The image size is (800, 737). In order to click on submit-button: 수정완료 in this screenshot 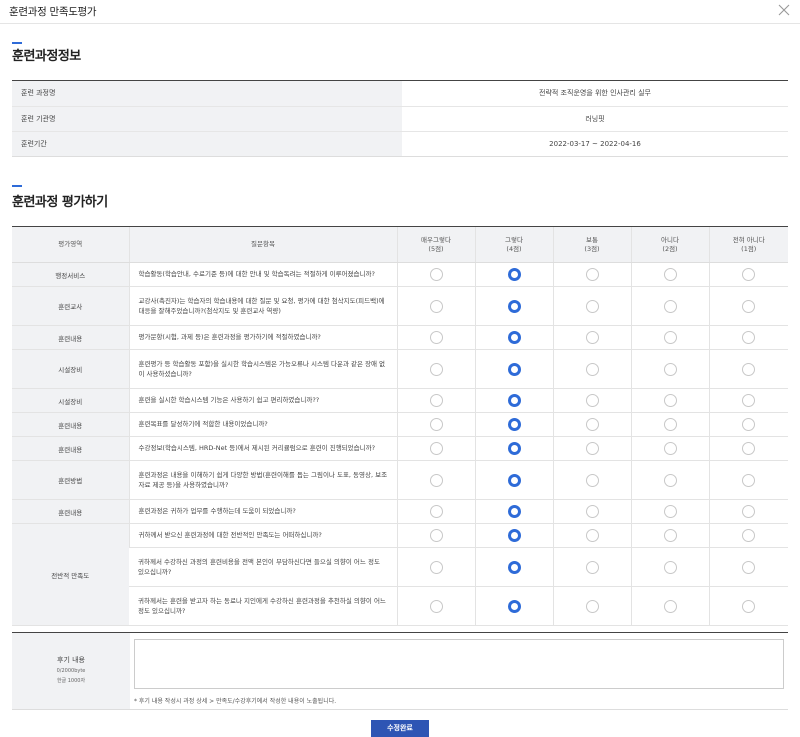, I will do `click(400, 728)`.